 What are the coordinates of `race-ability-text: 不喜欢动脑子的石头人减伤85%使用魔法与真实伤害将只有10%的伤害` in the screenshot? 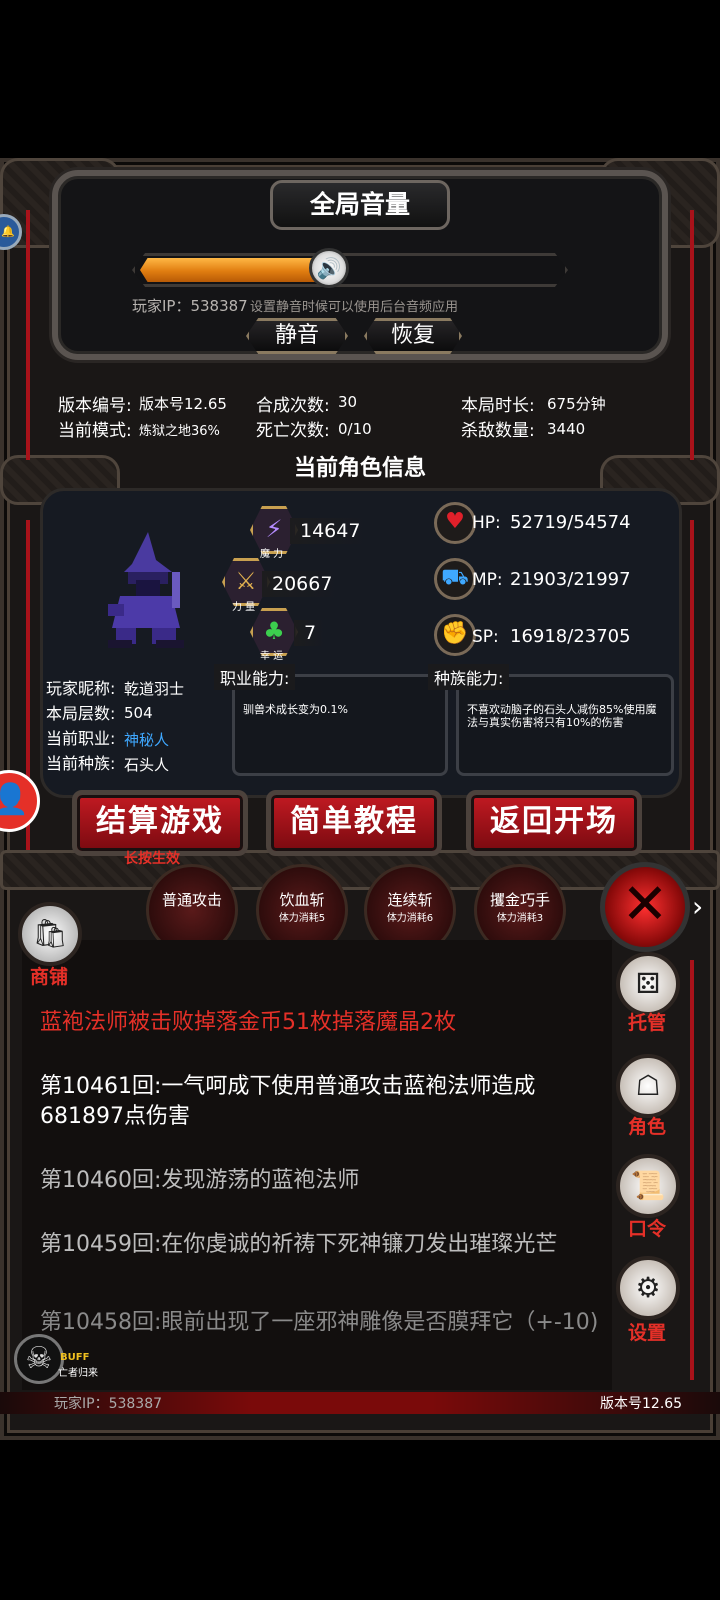 It's located at (562, 716).